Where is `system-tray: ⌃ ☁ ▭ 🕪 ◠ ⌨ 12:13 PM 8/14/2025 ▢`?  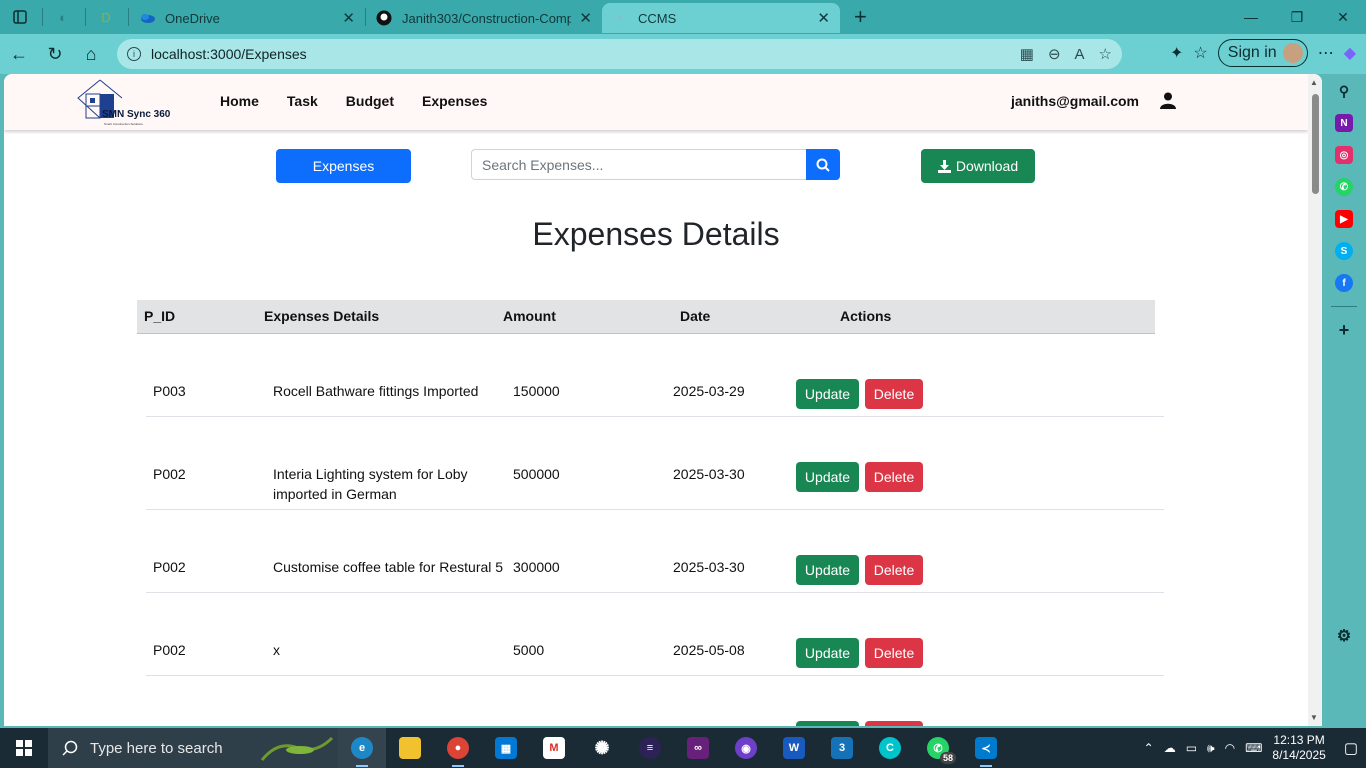 system-tray: ⌃ ☁ ▭ 🕪 ◠ ⌨ 12:13 PM 8/14/2025 ▢ is located at coordinates (1255, 748).